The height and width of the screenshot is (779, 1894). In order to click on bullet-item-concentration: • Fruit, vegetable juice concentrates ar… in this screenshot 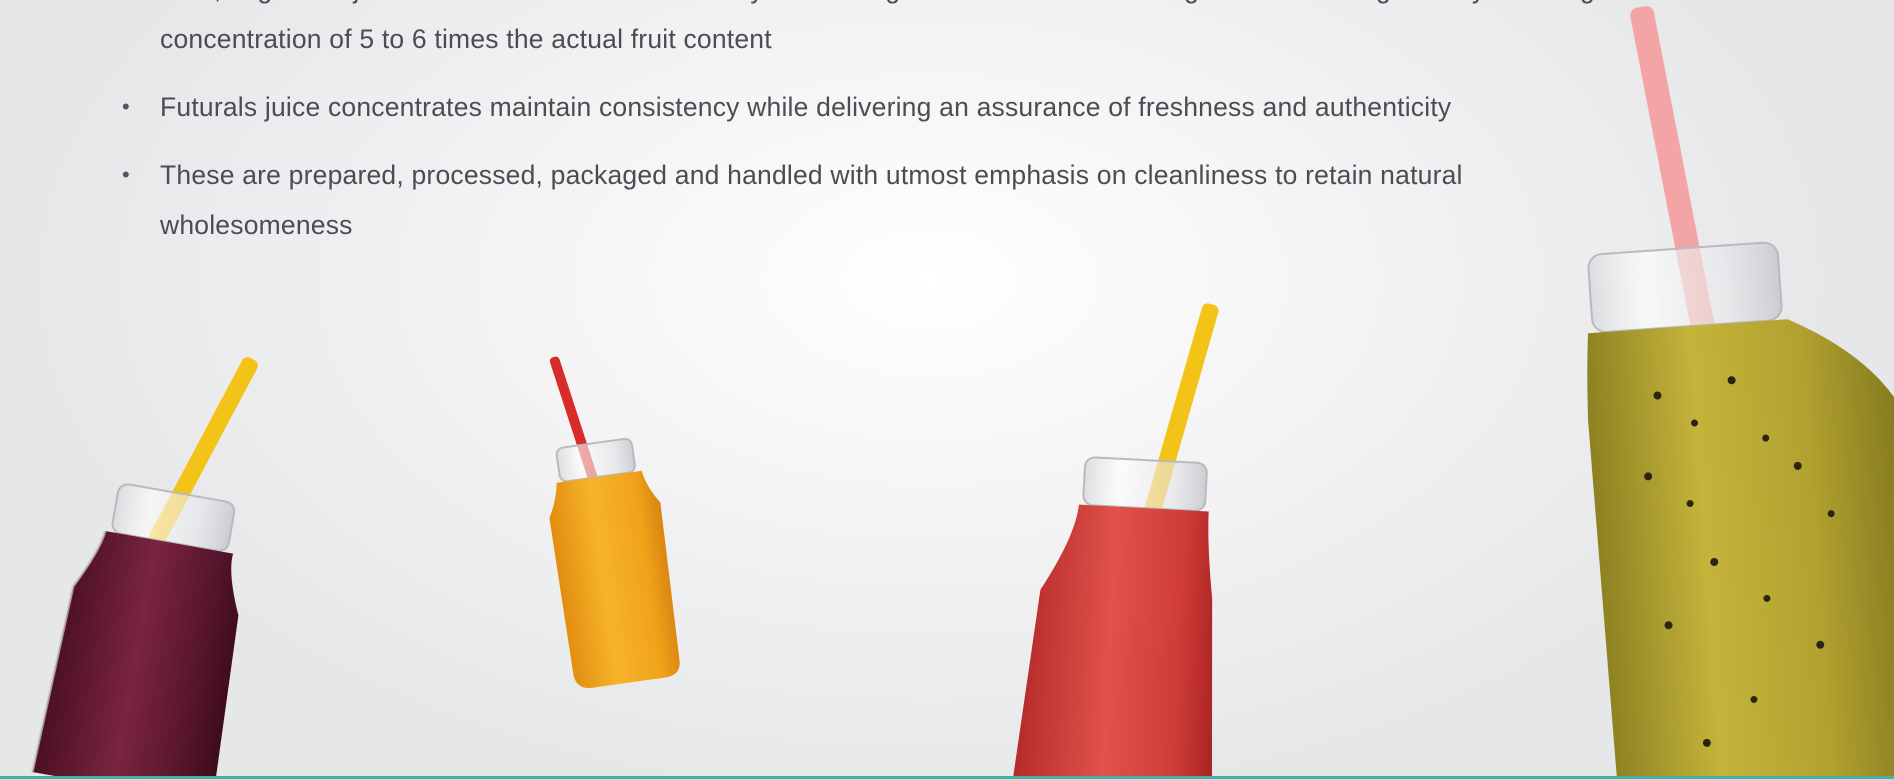, I will do `click(830, 32)`.